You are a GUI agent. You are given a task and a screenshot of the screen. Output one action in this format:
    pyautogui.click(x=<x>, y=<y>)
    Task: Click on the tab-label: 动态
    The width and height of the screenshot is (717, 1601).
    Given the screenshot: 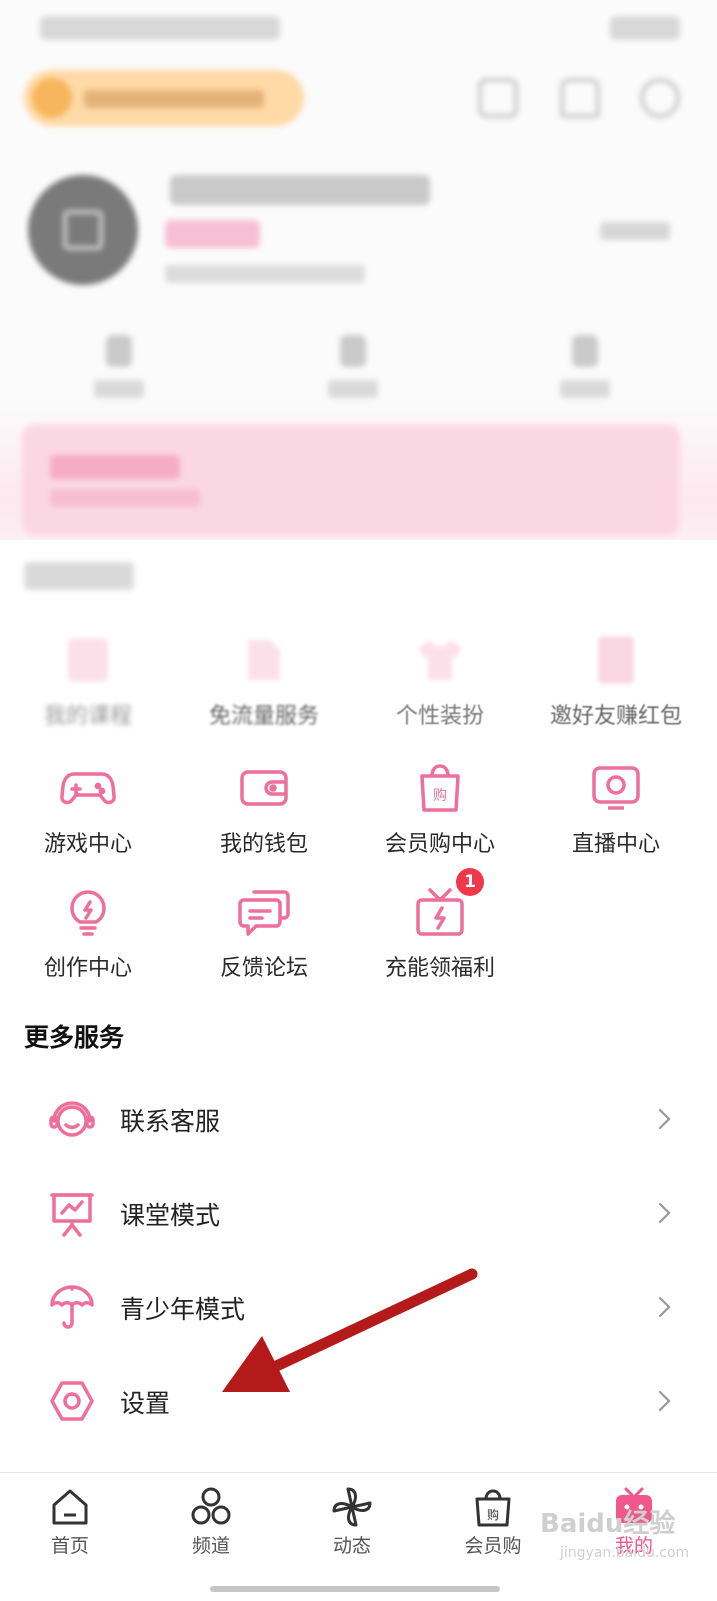 What is the action you would take?
    pyautogui.click(x=351, y=1546)
    